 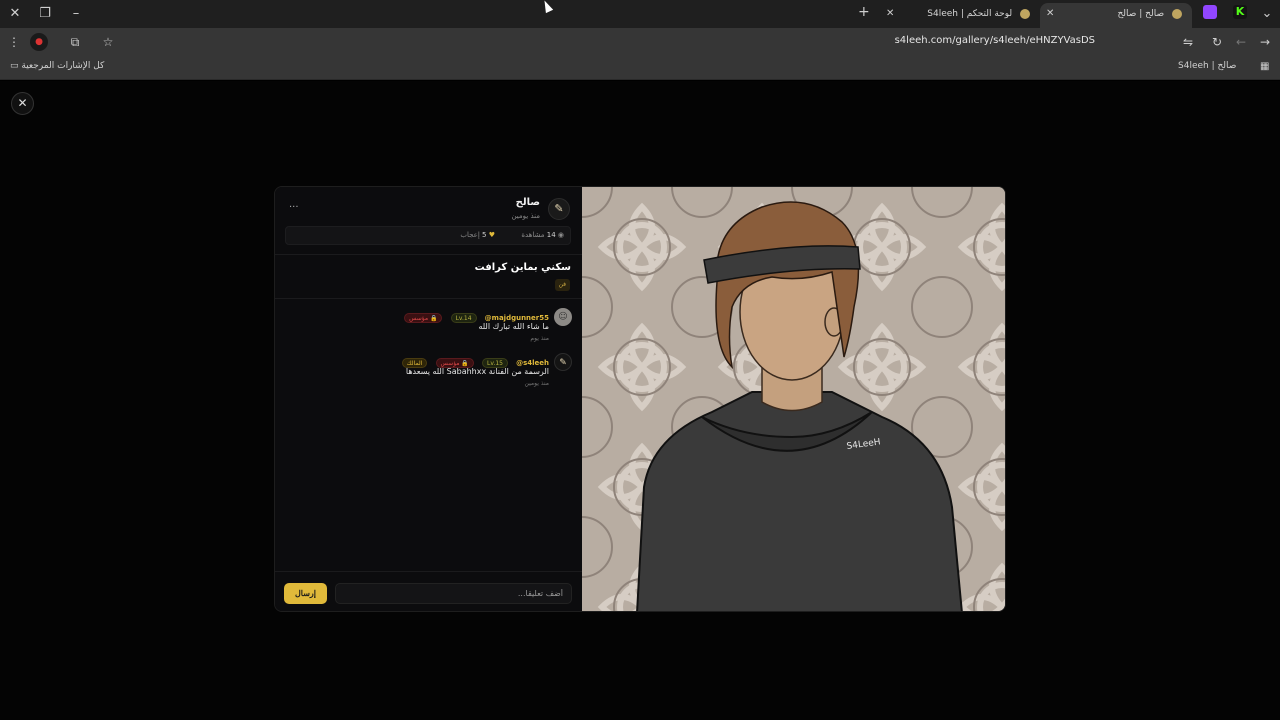 I want to click on bookmark-item: صالح | S4leeh, so click(x=1207, y=66).